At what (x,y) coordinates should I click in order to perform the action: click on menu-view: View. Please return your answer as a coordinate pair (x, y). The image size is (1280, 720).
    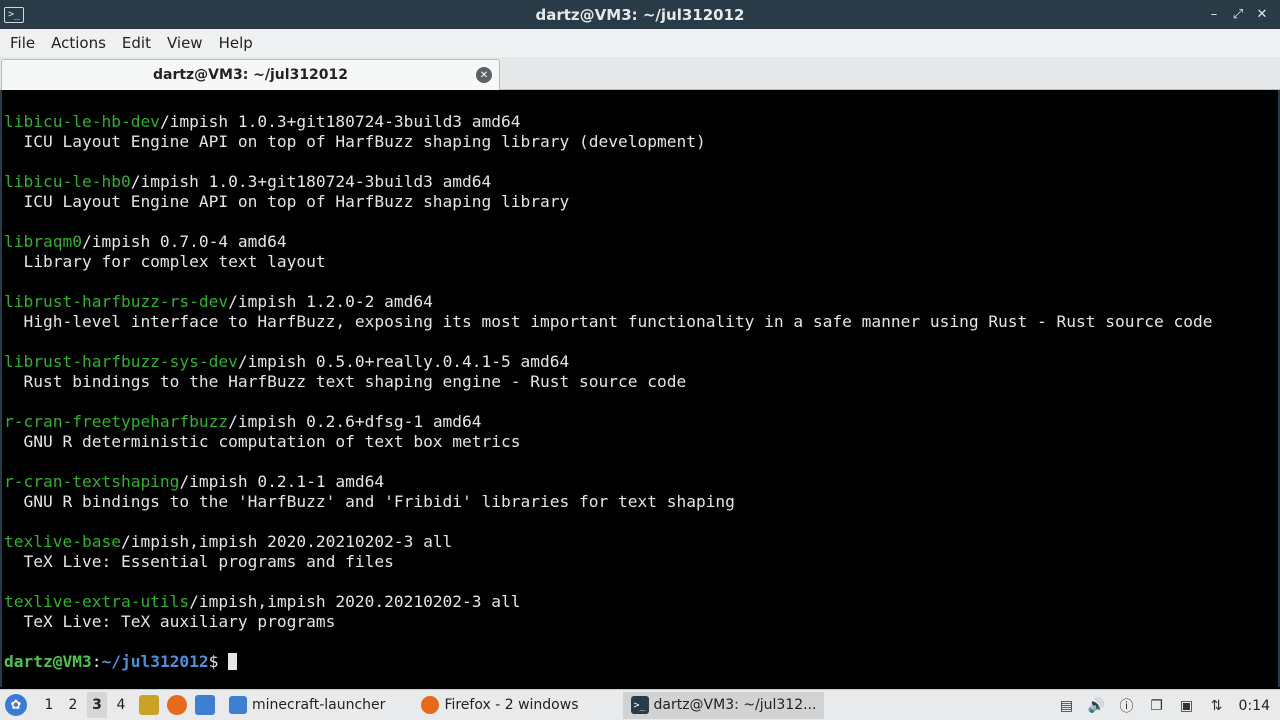
    Looking at the image, I should click on (185, 43).